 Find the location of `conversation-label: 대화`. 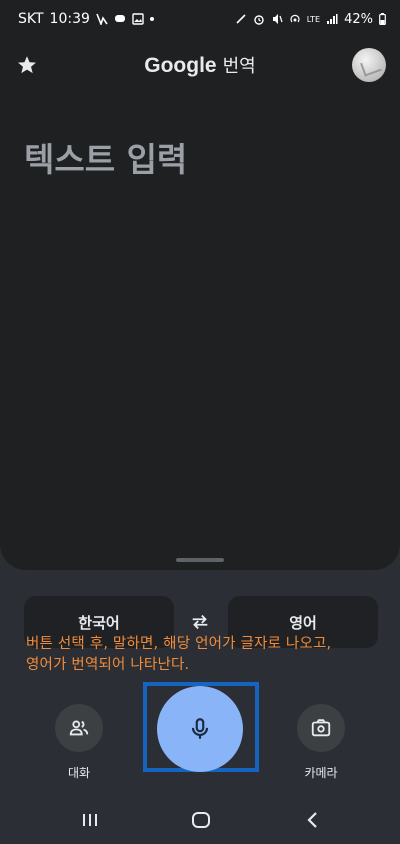

conversation-label: 대화 is located at coordinates (79, 773).